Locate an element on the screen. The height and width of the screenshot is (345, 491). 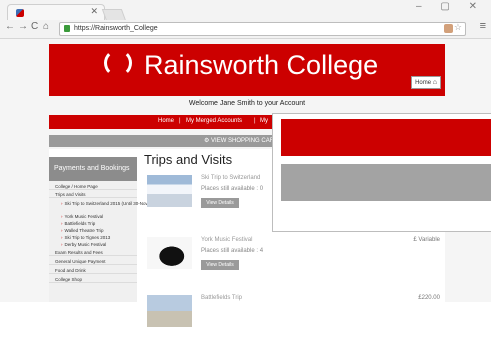
sidebar-subitem: › Ski Trip to Tignes 2013 is located at coordinates (85, 237).